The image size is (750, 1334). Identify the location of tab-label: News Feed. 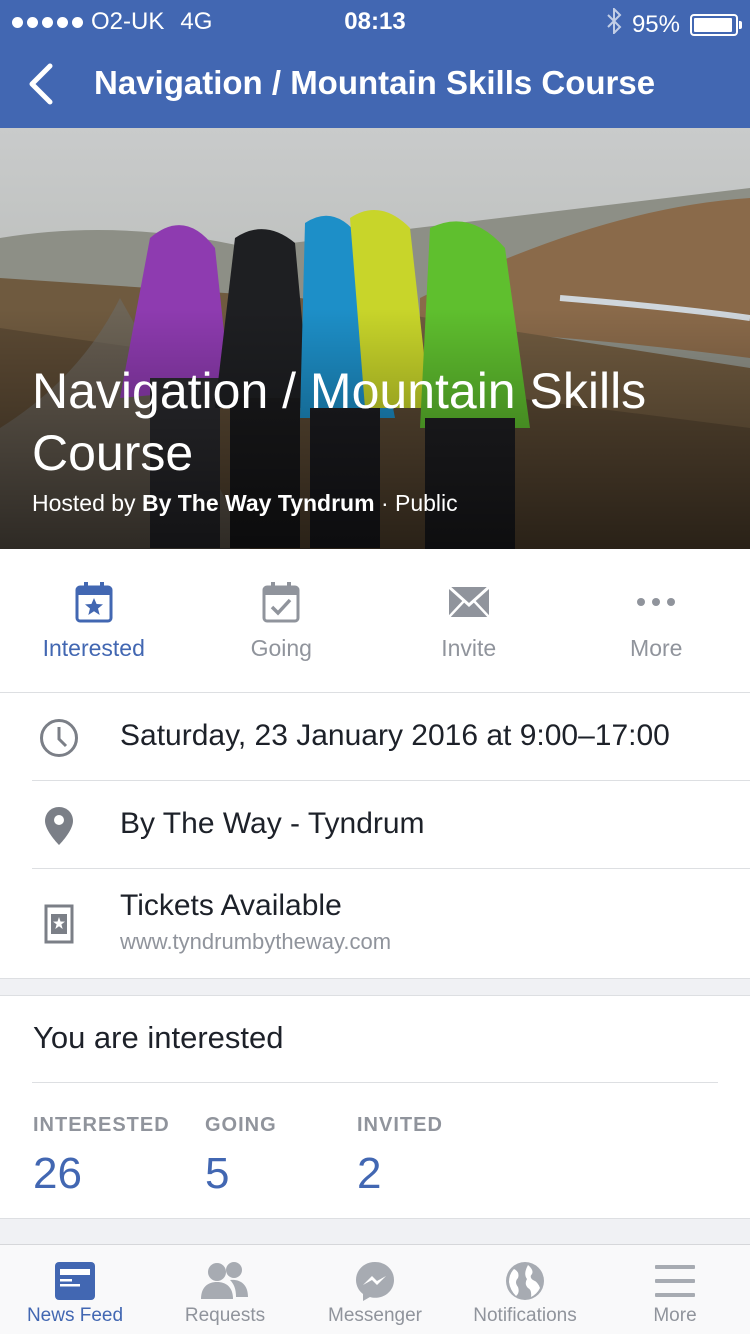
(75, 1315).